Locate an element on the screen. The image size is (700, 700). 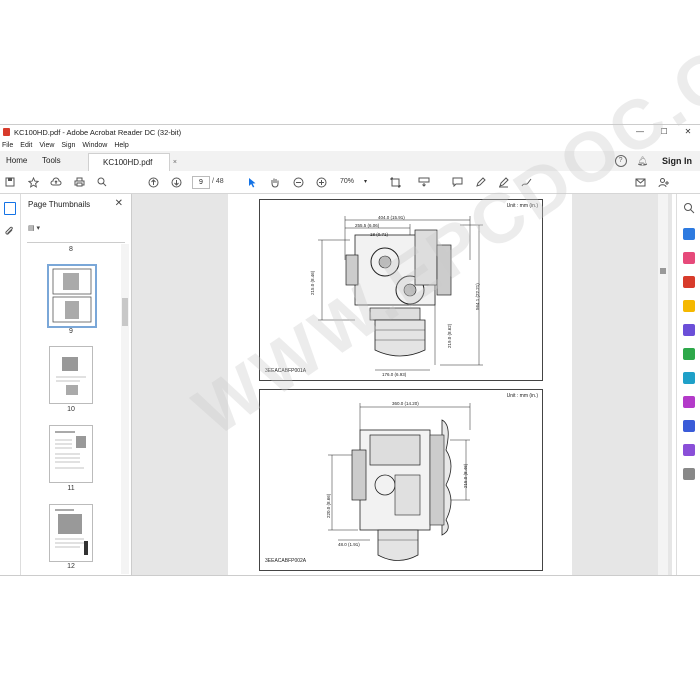
notifications-icon: 🔔︎ is located at coordinates (642, 161).